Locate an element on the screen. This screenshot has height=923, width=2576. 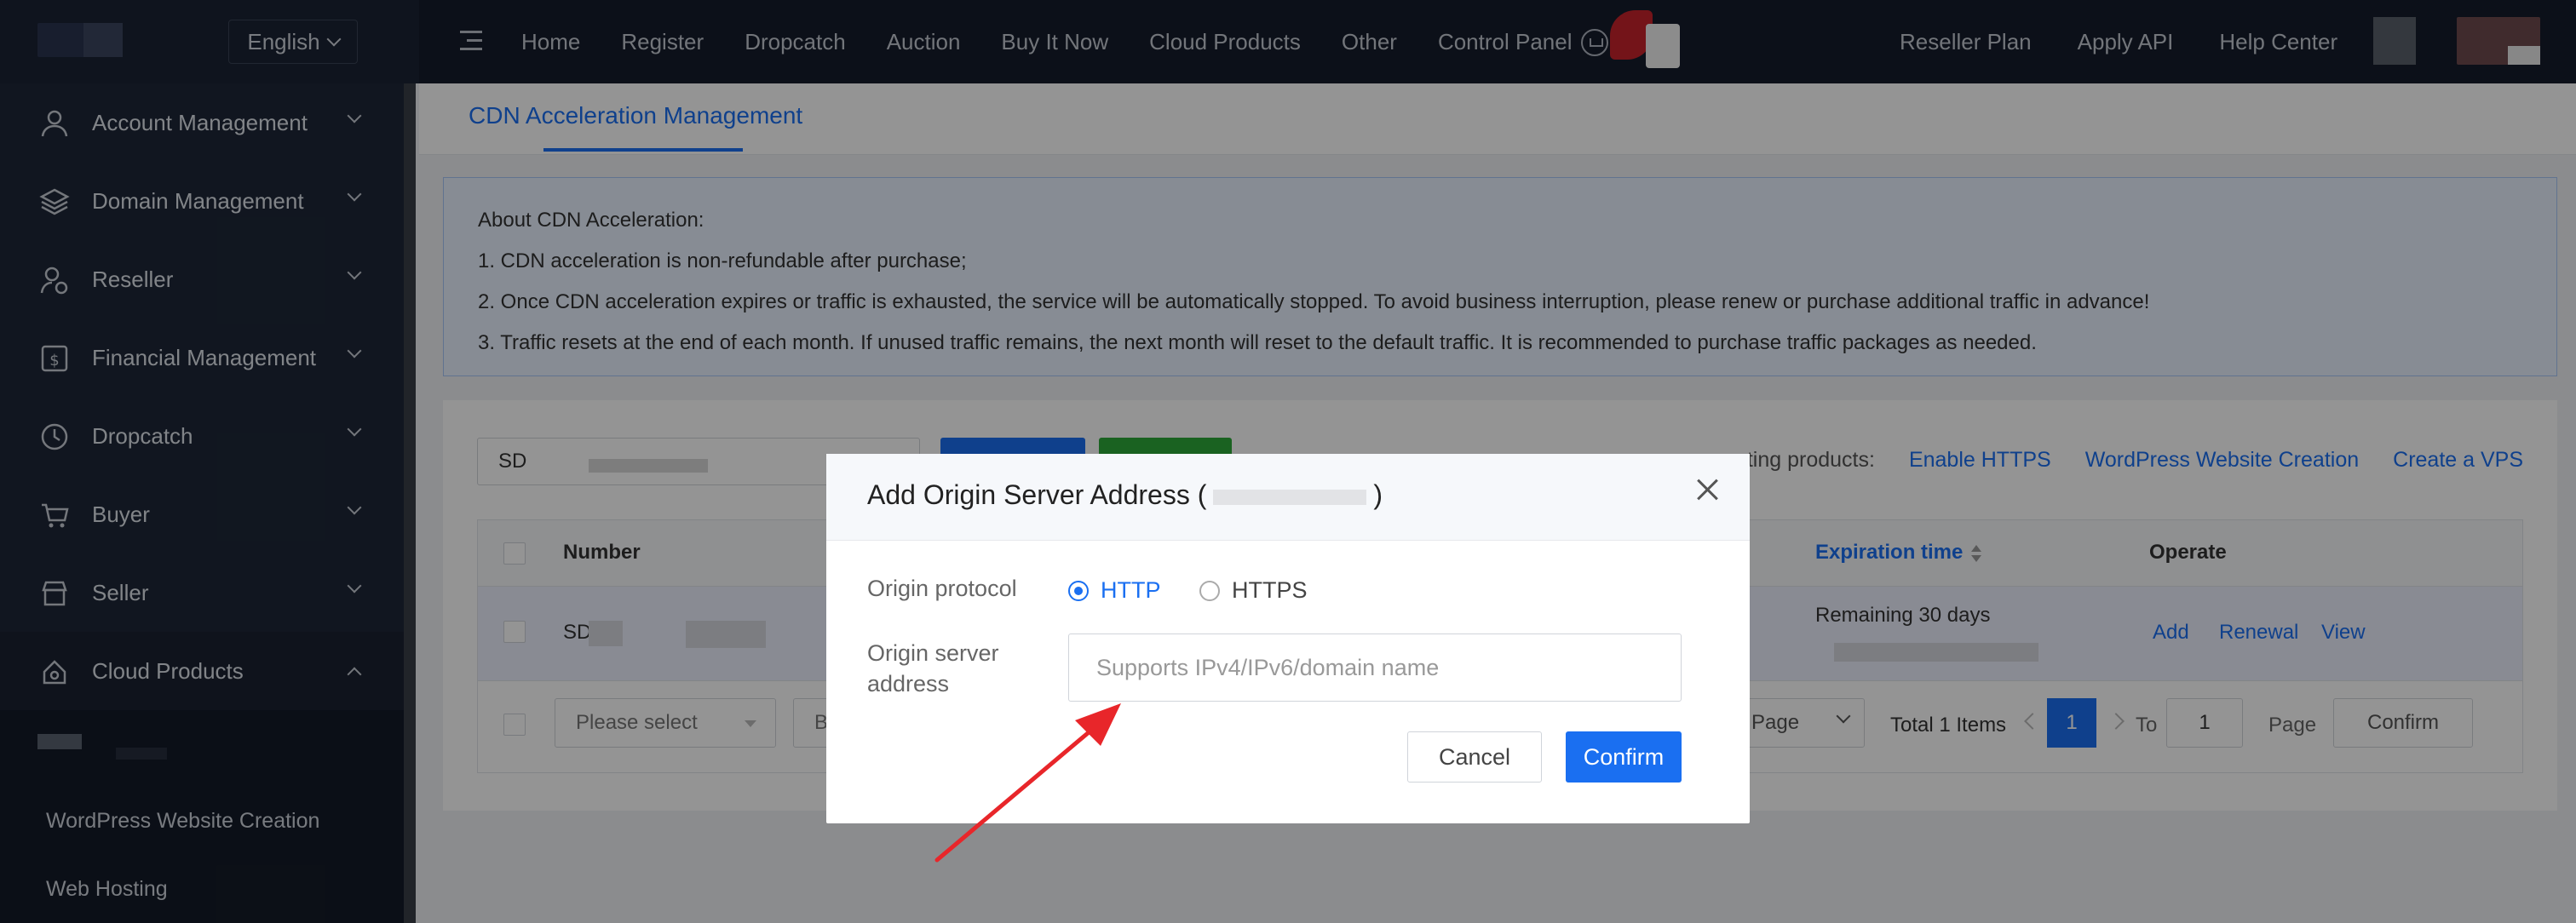
radio-unchecked-icon is located at coordinates (1210, 590).